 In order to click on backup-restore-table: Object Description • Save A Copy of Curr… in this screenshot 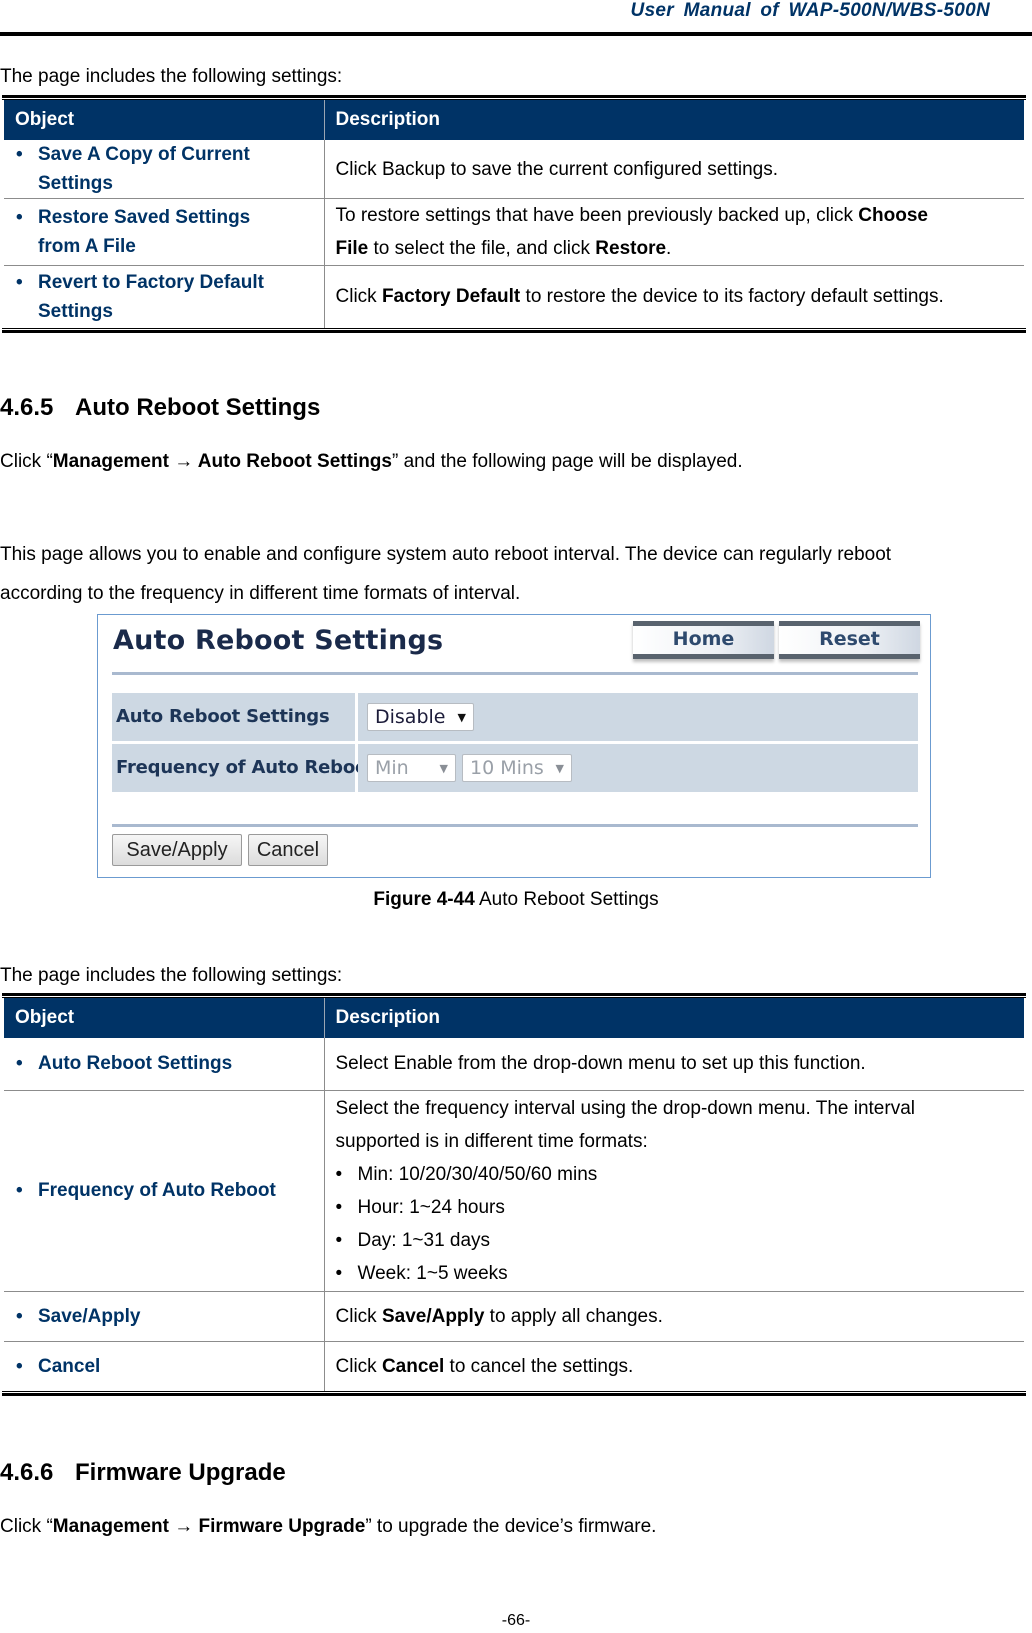, I will do `click(513, 214)`.